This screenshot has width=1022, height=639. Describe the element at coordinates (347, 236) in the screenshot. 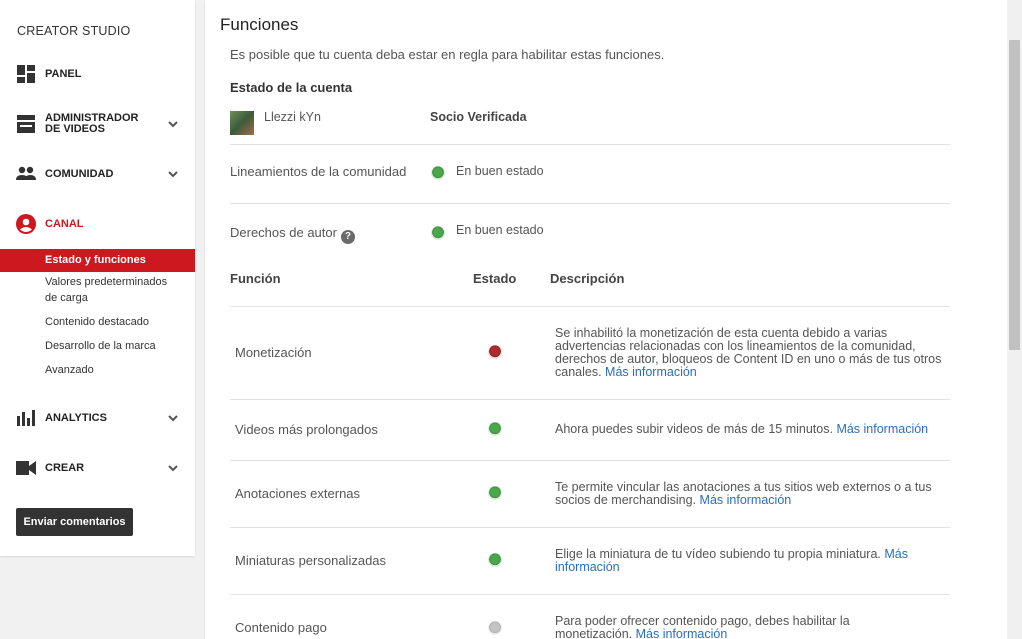

I see `help-icon: ?` at that location.